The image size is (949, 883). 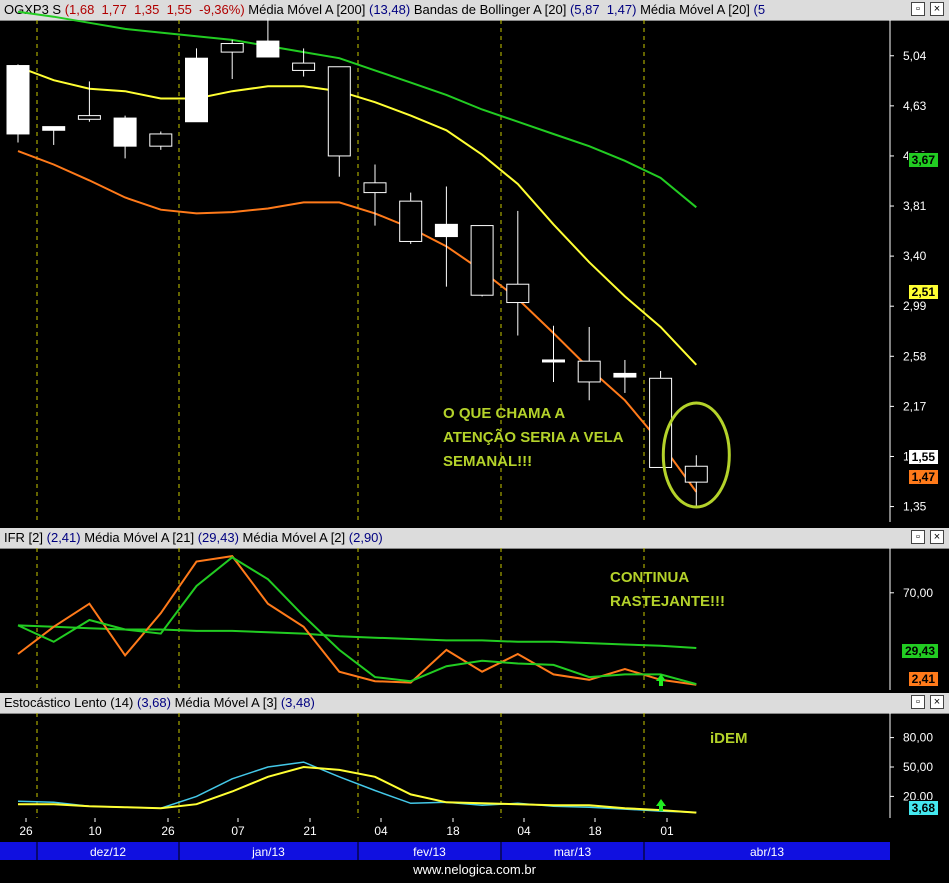 I want to click on sto-label: Estocástico Lento (14), so click(x=69, y=702).